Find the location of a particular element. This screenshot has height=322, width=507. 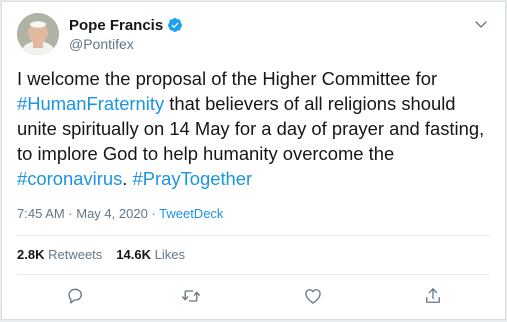

share-button is located at coordinates (433, 296).